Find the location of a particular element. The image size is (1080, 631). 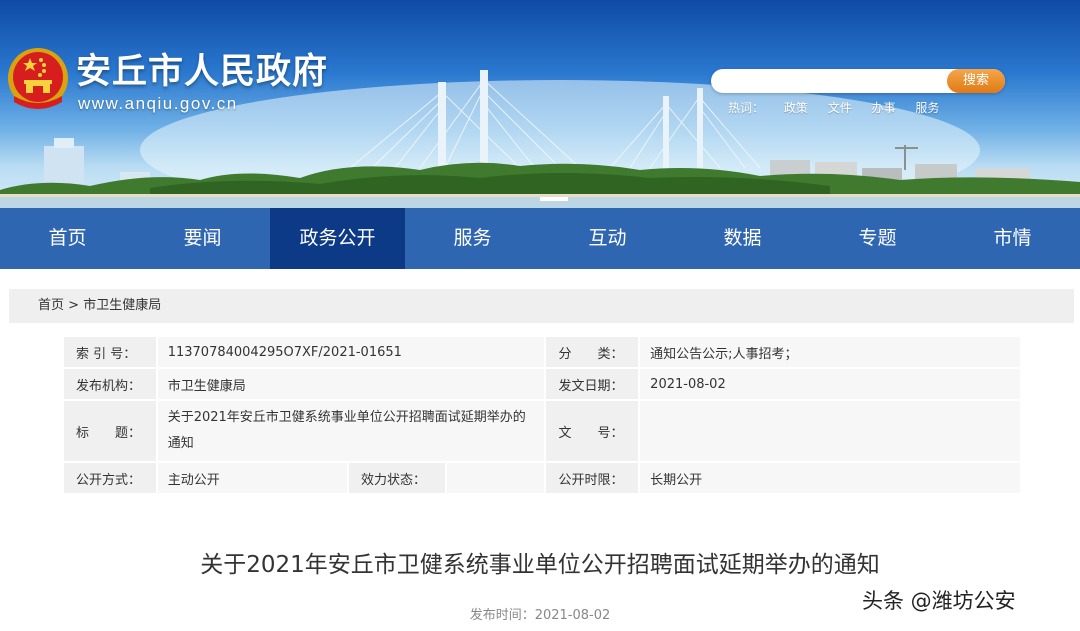

article-title: 关于2021年安丘市卫健系统事业单位公开招聘面试延期举办的通知 is located at coordinates (540, 565).